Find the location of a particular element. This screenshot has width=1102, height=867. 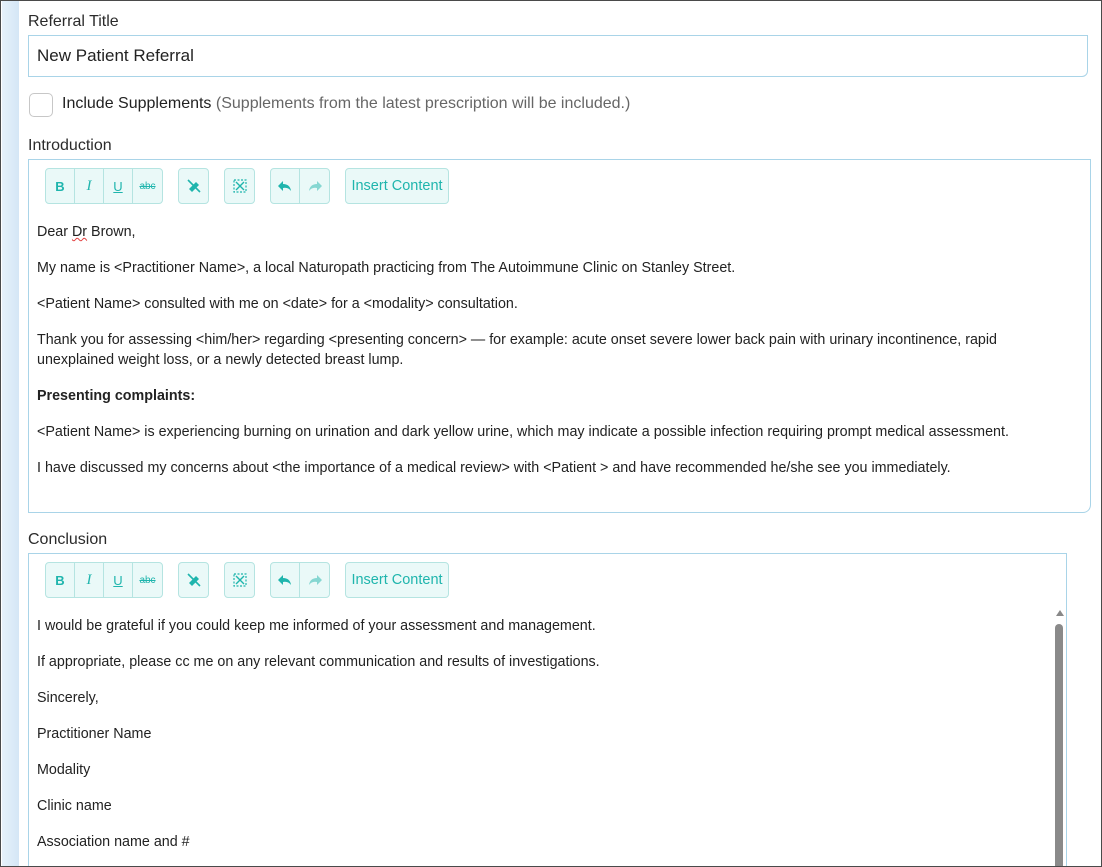

greeting-prefix: Dear is located at coordinates (54, 232).